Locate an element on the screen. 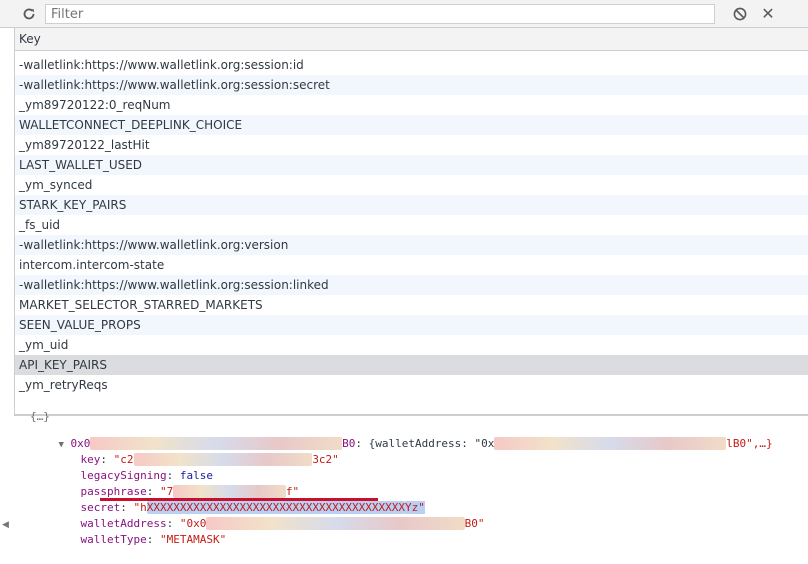 Image resolution: width=808 pixels, height=564 pixels. storage-toolbar: ✕ is located at coordinates (404, 14).